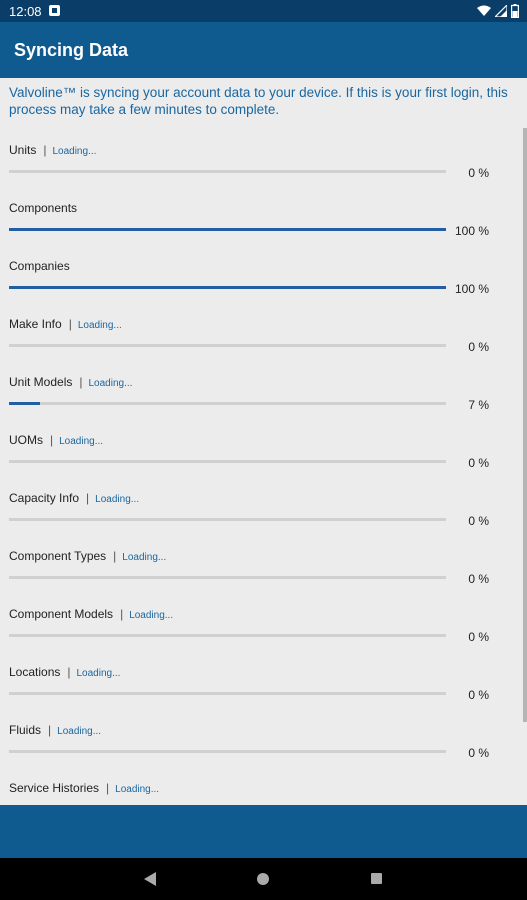 This screenshot has width=527, height=900. Describe the element at coordinates (478, 405) in the screenshot. I see `progress-percent: 7 %` at that location.